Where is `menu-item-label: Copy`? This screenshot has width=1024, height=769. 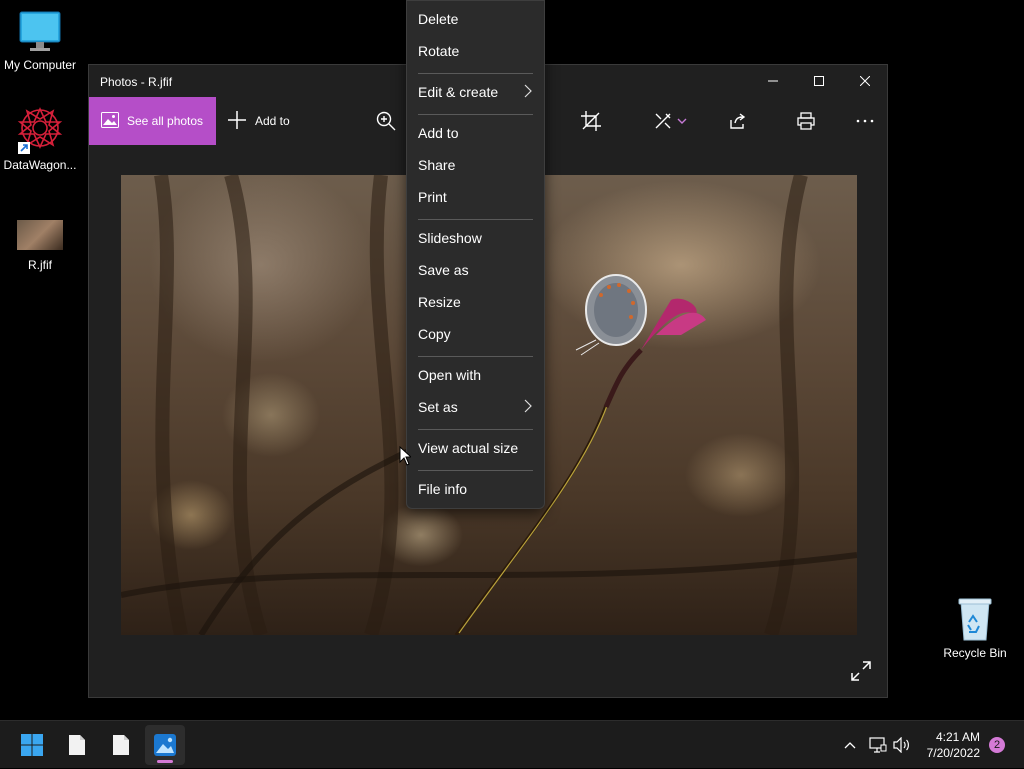 menu-item-label: Copy is located at coordinates (434, 334).